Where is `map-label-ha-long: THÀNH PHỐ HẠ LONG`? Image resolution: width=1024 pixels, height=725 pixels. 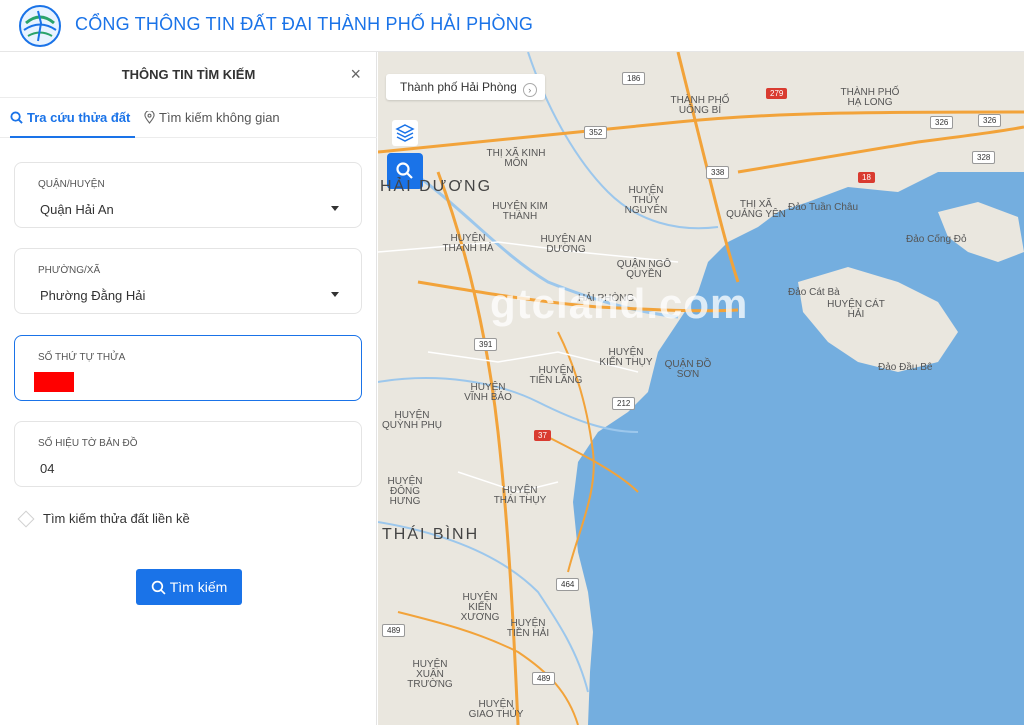 map-label-ha-long: THÀNH PHỐ HẠ LONG is located at coordinates (870, 97).